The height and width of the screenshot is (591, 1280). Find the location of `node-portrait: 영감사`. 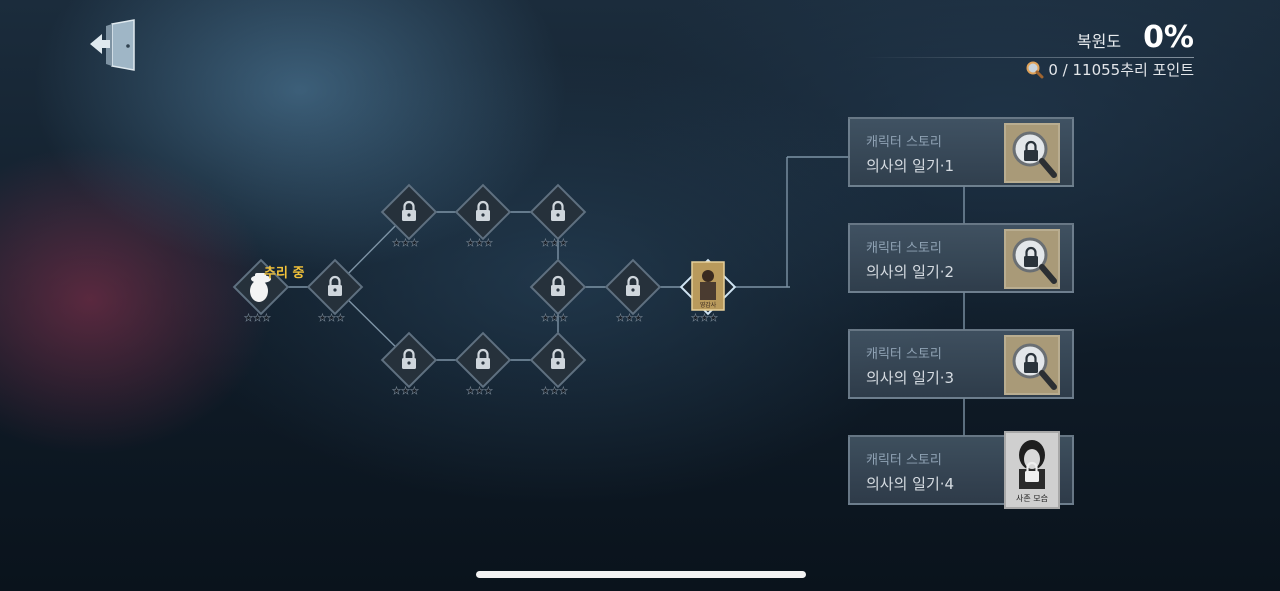

node-portrait: 영감사 is located at coordinates (708, 291).